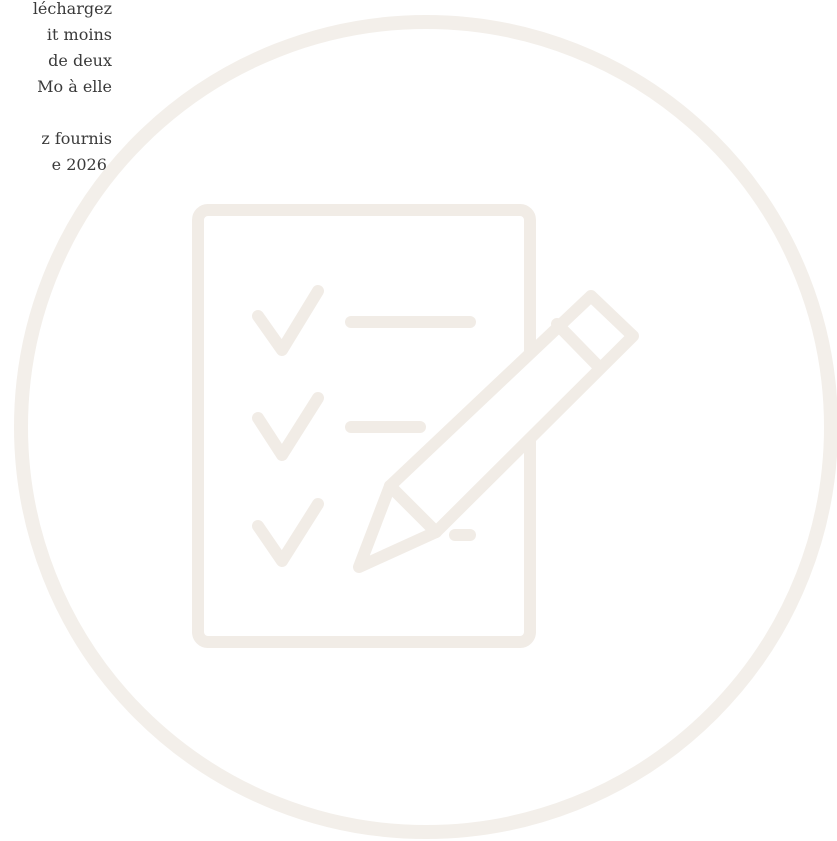  I want to click on pencil-body, so click(511, 414).